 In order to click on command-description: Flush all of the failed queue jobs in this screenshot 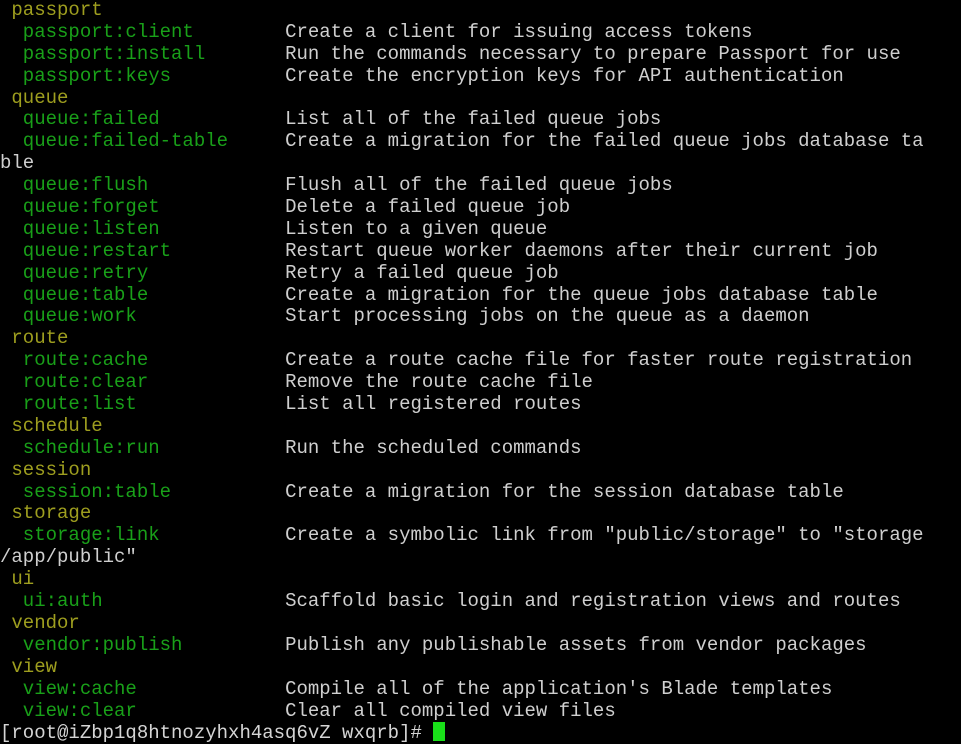, I will do `click(479, 186)`.